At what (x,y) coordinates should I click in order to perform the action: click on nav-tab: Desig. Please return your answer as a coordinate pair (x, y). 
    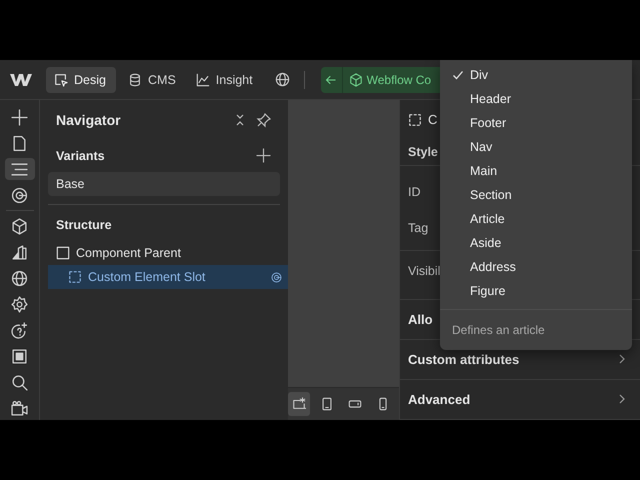
    Looking at the image, I should click on (81, 79).